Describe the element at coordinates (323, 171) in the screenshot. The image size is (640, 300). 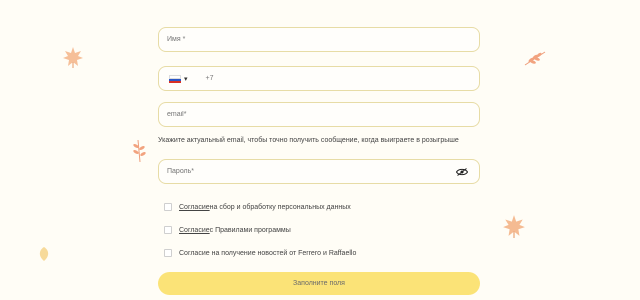
I see `password-input` at that location.